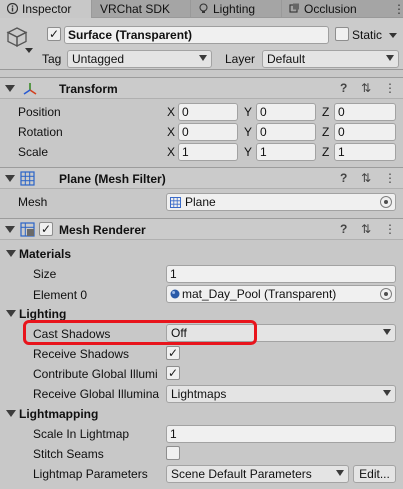 Image resolution: width=403 pixels, height=489 pixels. Describe the element at coordinates (39, 112) in the screenshot. I see `position-label: Position` at that location.